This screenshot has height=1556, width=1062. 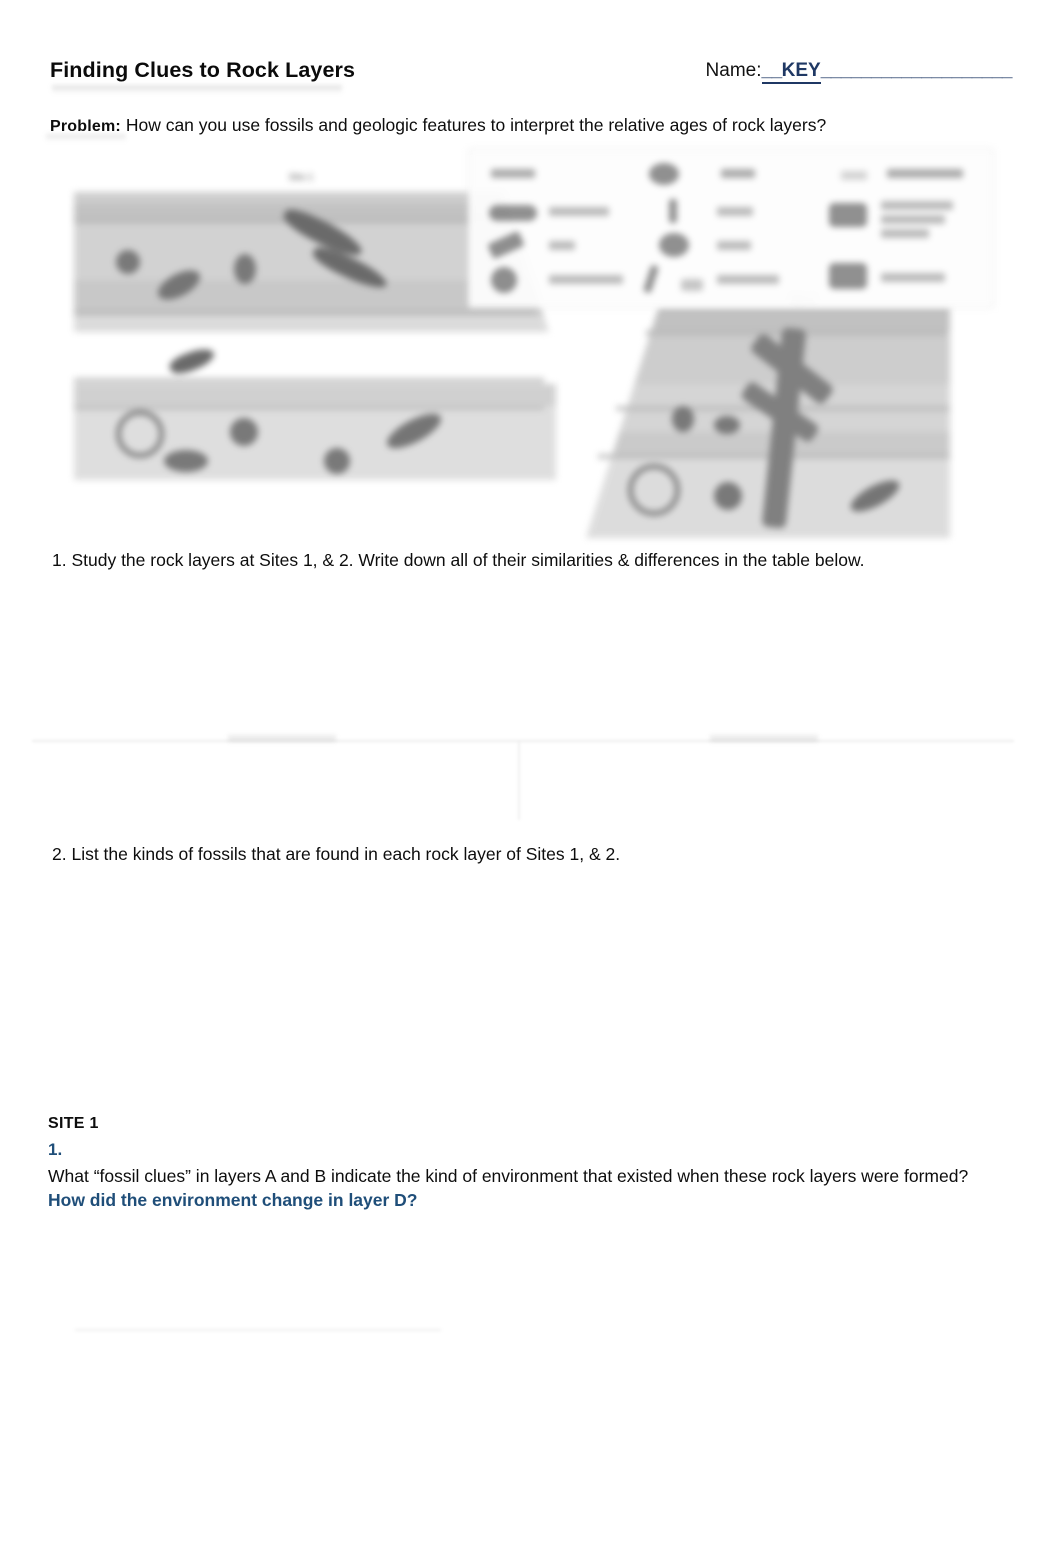 I want to click on site-1-question-1-number: 1., so click(x=55, y=1149).